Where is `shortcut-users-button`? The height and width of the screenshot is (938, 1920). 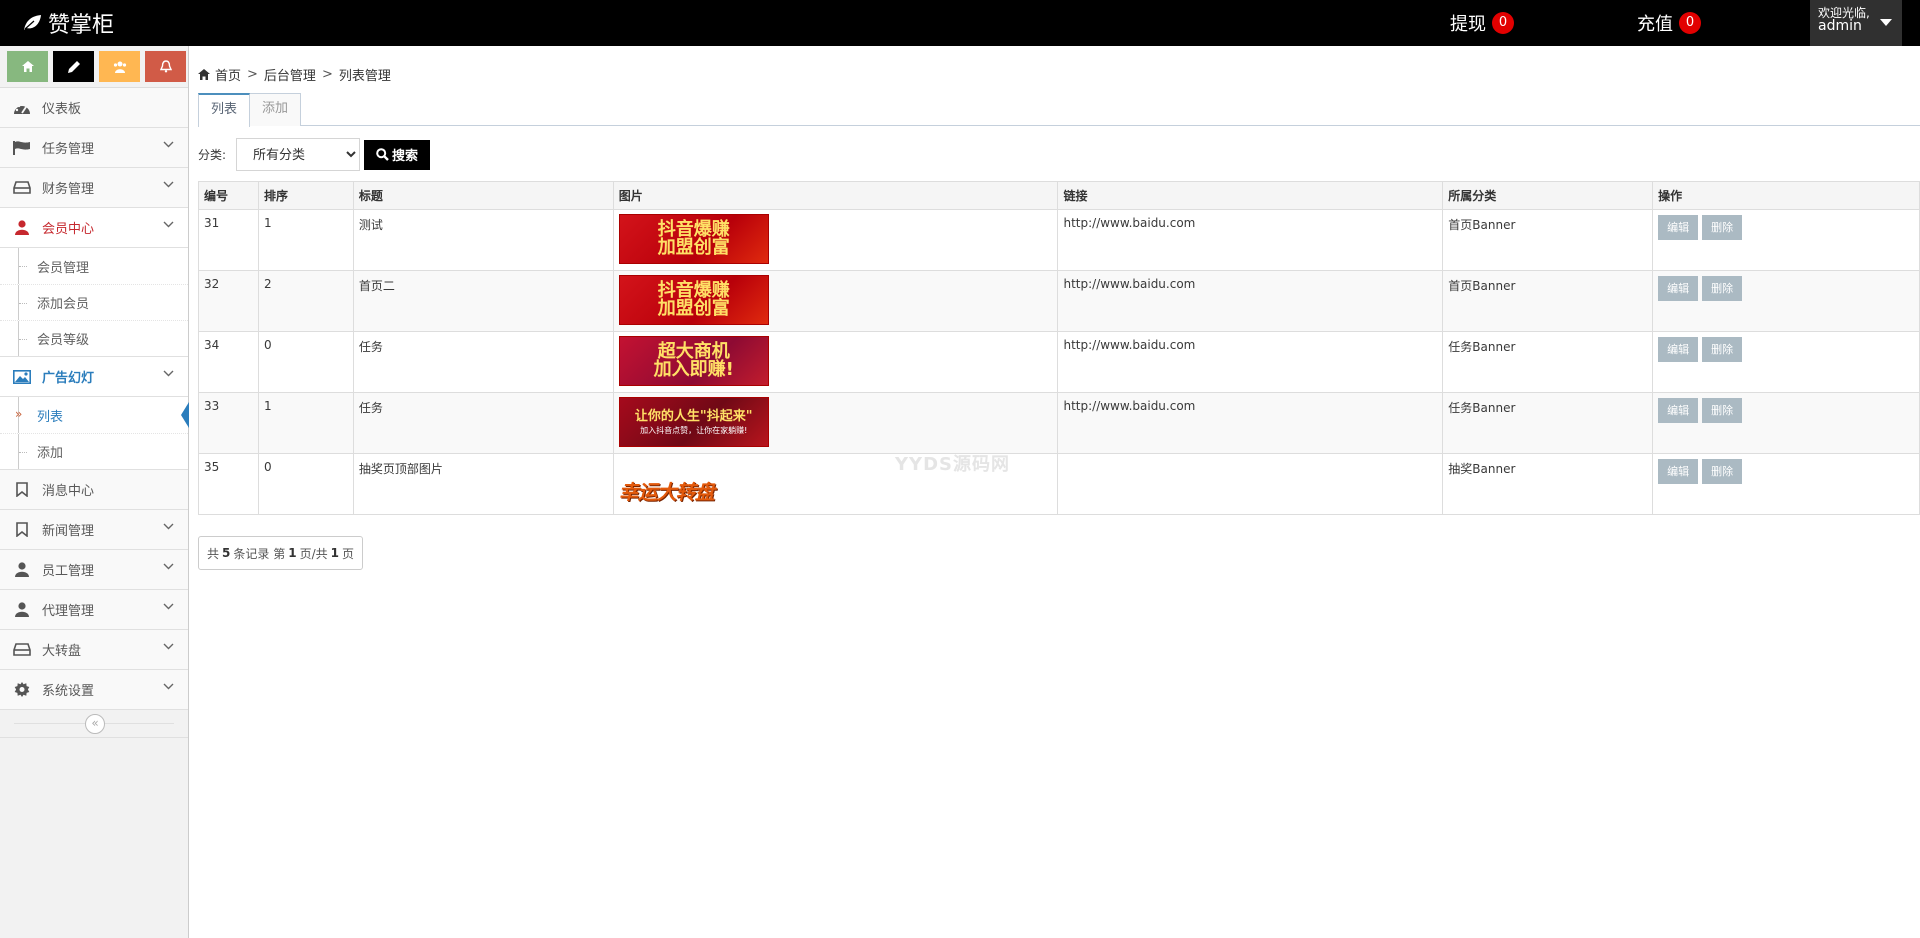
shortcut-users-button is located at coordinates (119, 66).